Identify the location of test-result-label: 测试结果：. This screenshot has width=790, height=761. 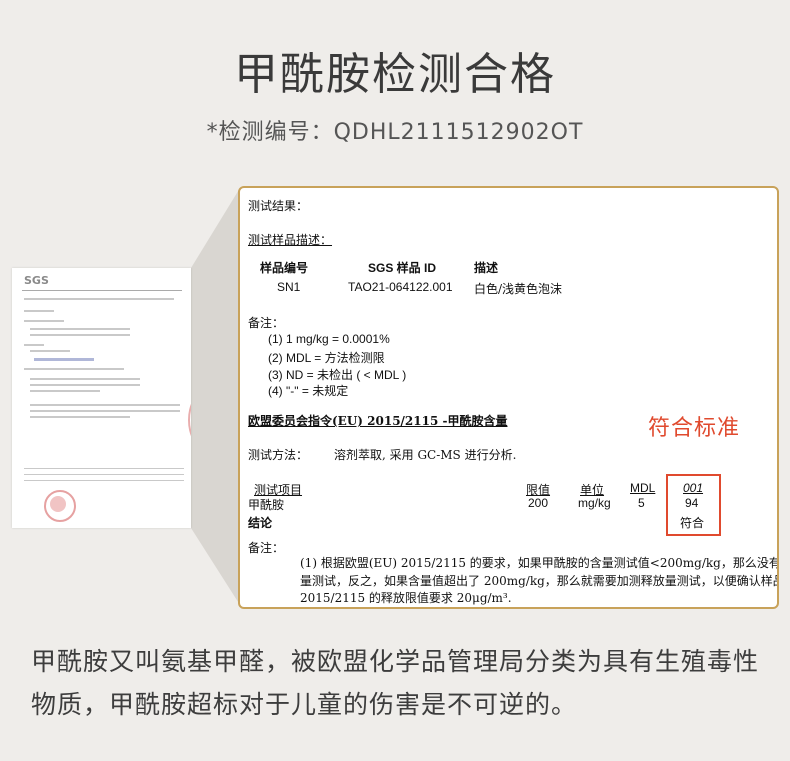
(278, 206).